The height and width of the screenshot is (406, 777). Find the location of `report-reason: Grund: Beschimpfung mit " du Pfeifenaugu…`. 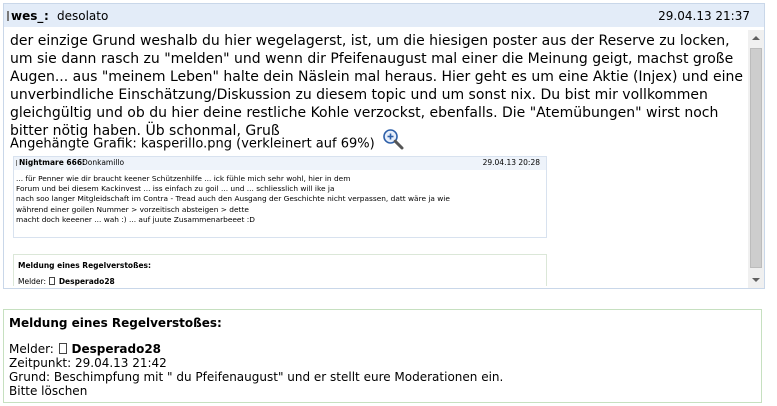

report-reason: Grund: Beschimpfung mit " du Pfeifenaugu… is located at coordinates (256, 377).